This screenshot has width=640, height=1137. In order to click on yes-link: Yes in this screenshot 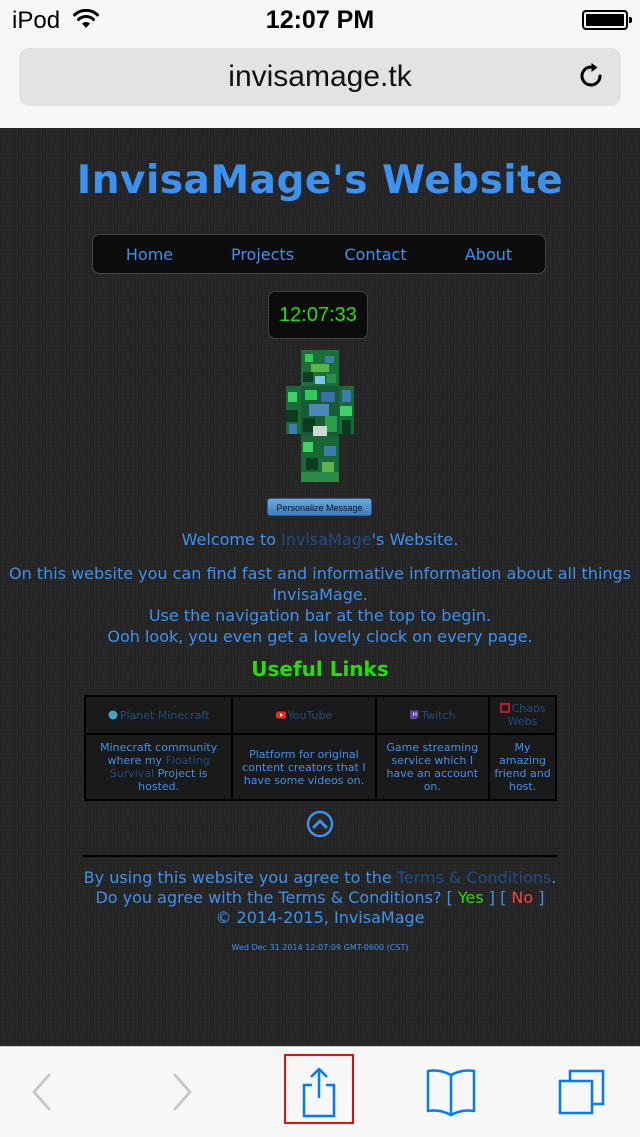, I will do `click(471, 897)`.